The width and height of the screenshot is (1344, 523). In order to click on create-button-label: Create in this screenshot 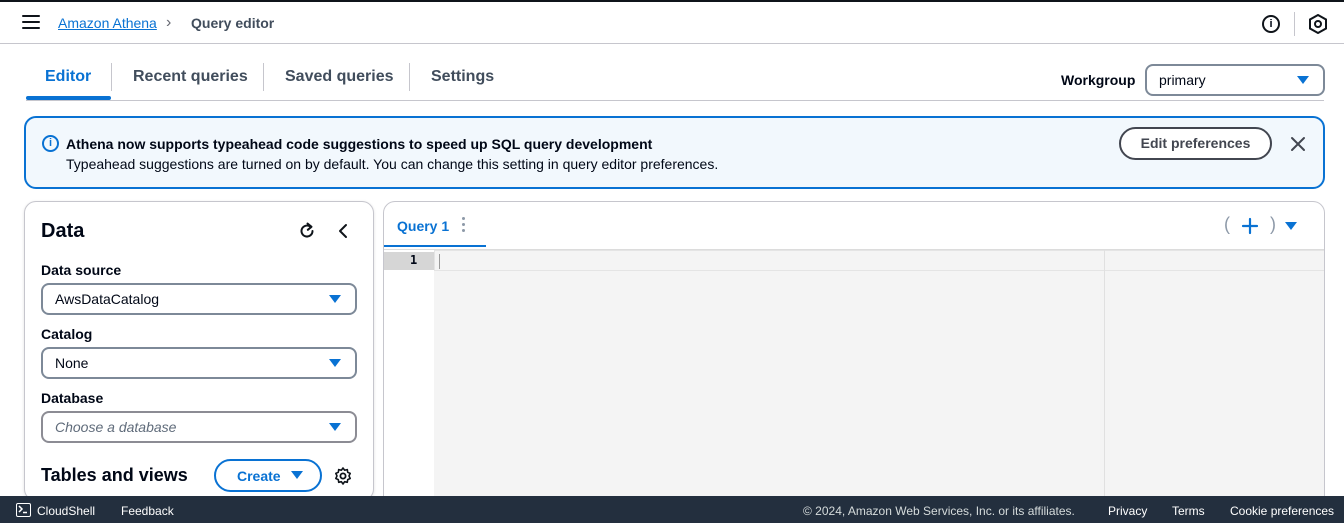, I will do `click(259, 476)`.